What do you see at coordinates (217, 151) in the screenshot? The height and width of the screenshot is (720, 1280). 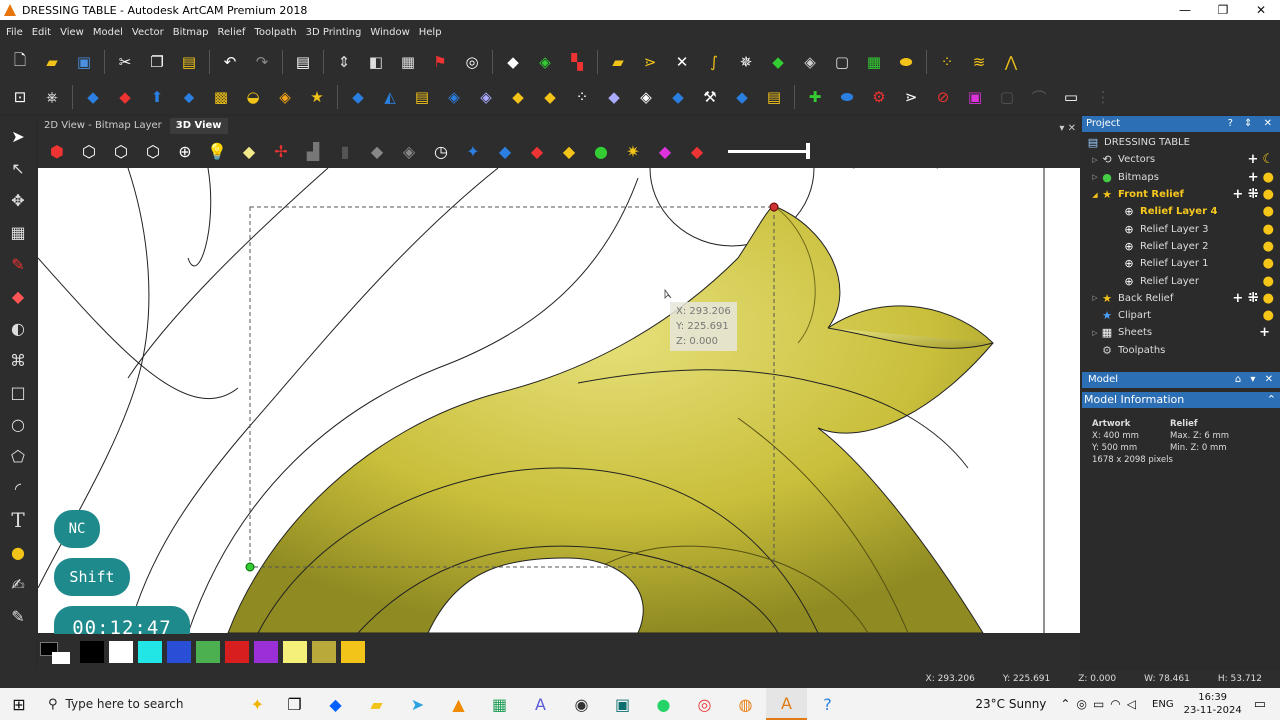 I see `light-bulb-icon: 💡` at bounding box center [217, 151].